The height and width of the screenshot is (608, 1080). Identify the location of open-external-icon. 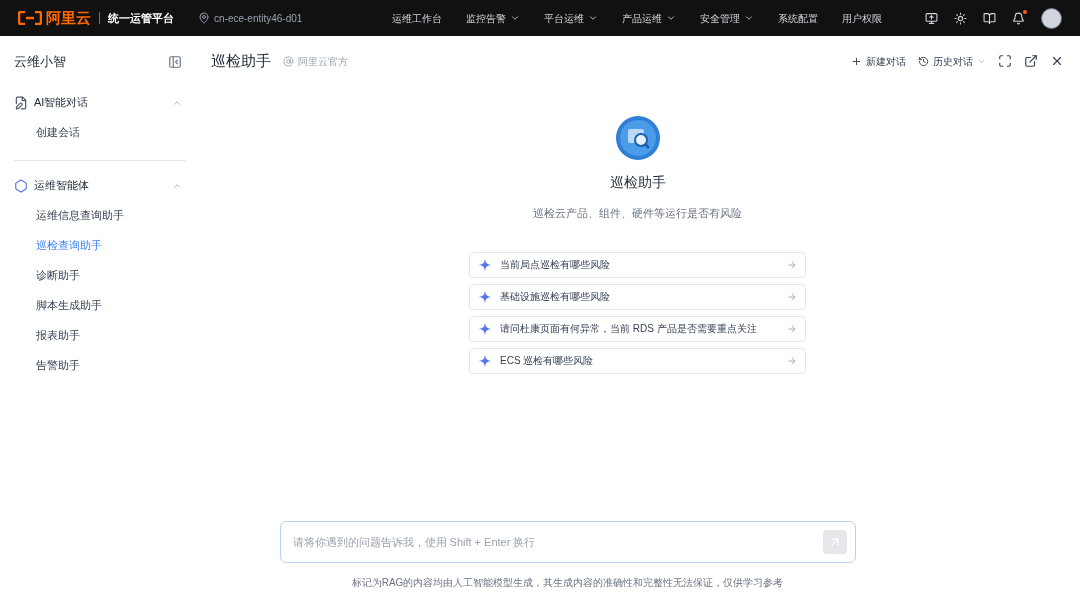
(1031, 61).